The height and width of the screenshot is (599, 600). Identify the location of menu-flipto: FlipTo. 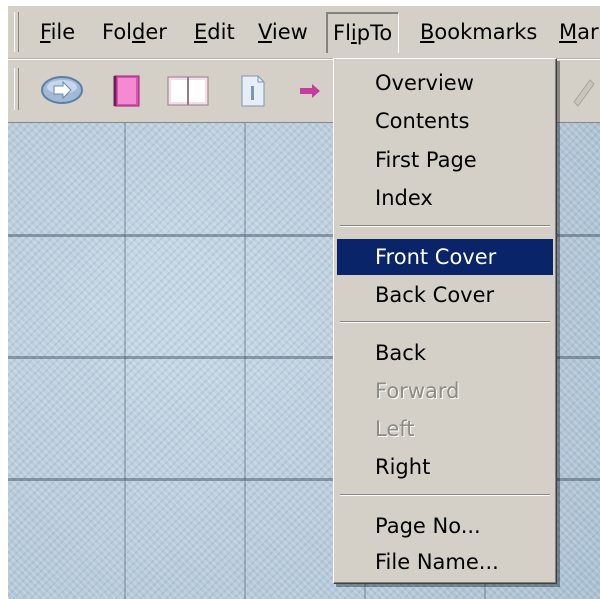
(363, 32).